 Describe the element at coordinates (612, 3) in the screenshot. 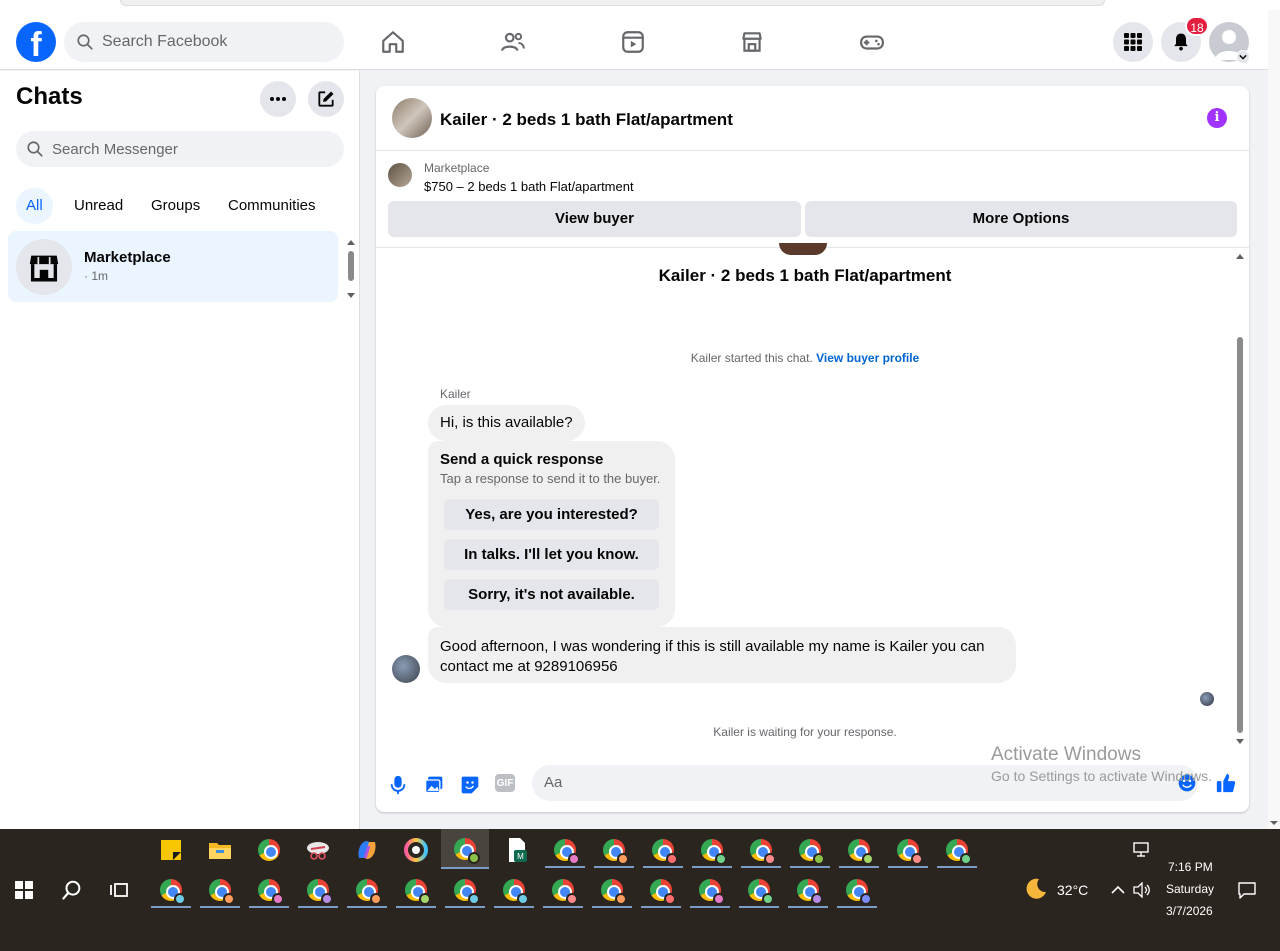

I see `browser-address-area` at that location.